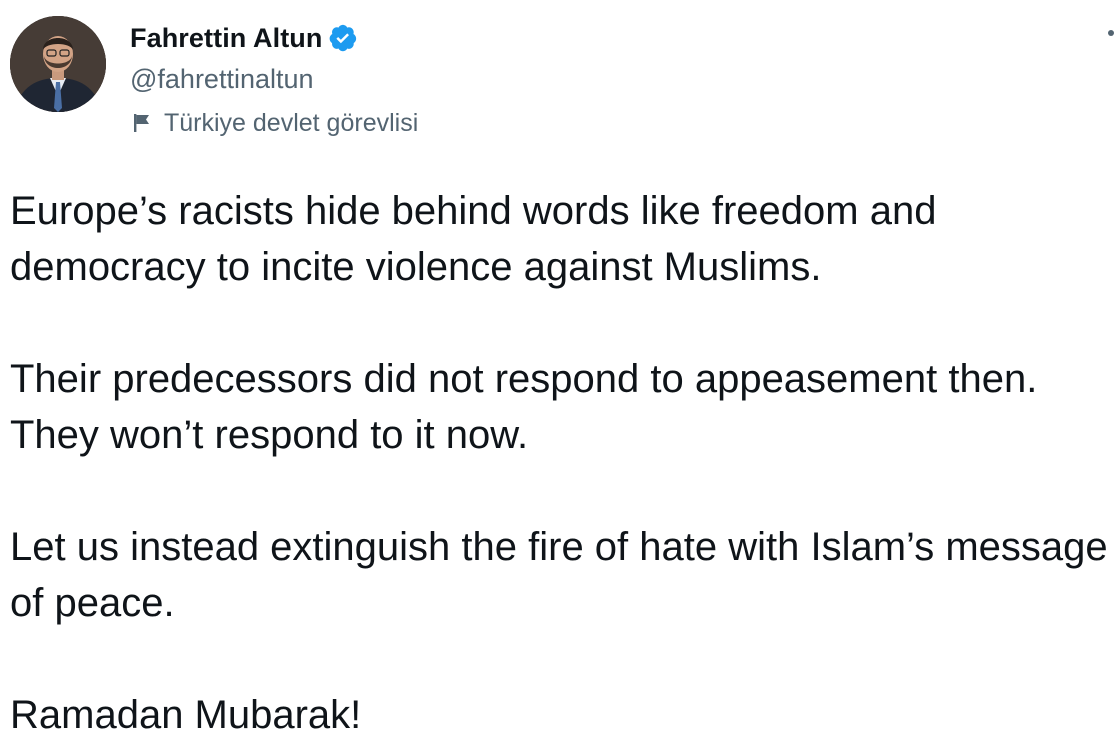 Image resolution: width=1118 pixels, height=752 pixels. What do you see at coordinates (58, 64) in the screenshot?
I see `avatar` at bounding box center [58, 64].